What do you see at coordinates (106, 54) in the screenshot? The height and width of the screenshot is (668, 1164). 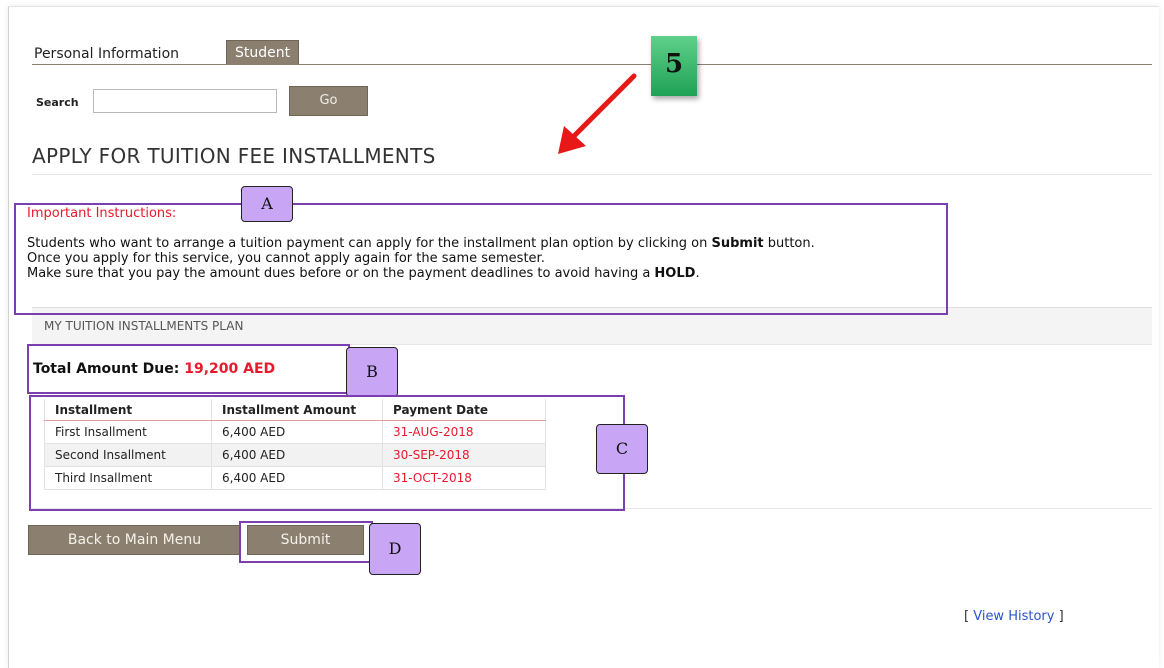 I see `tab-personal-information: Personal Information` at bounding box center [106, 54].